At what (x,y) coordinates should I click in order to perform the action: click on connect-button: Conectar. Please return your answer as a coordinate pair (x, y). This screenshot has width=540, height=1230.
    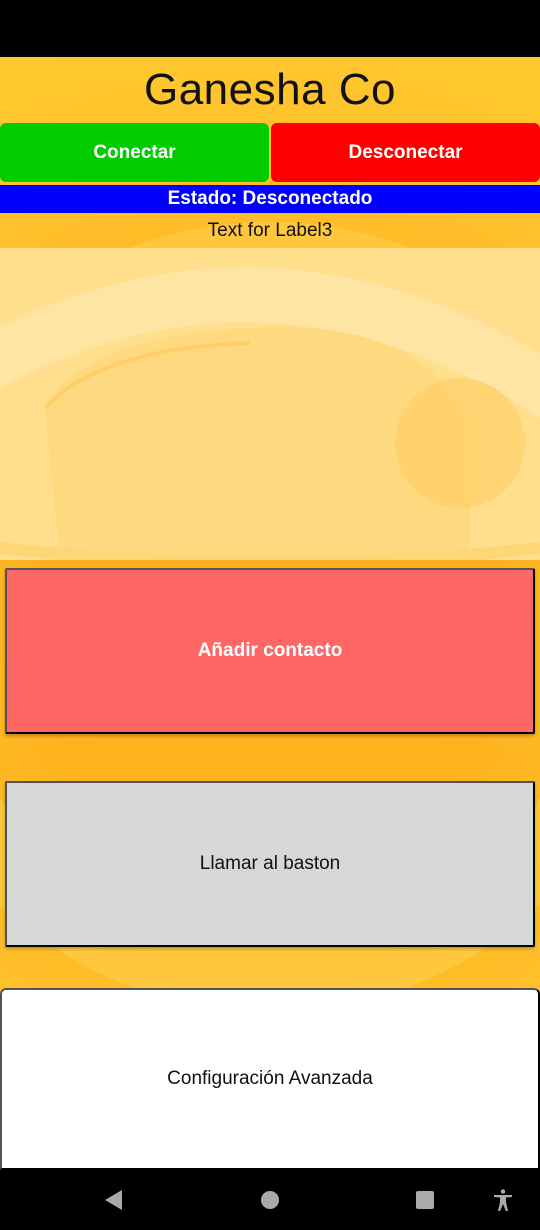
    Looking at the image, I should click on (134, 152).